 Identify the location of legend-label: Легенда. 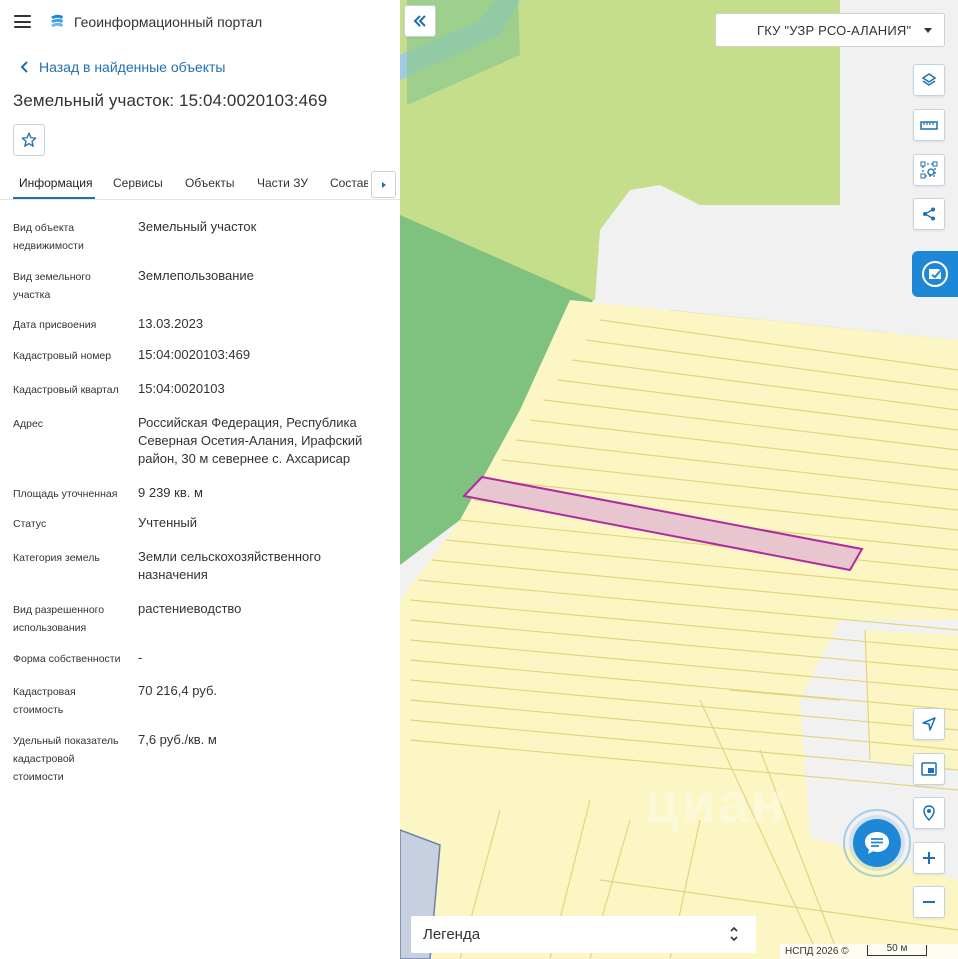
(452, 934).